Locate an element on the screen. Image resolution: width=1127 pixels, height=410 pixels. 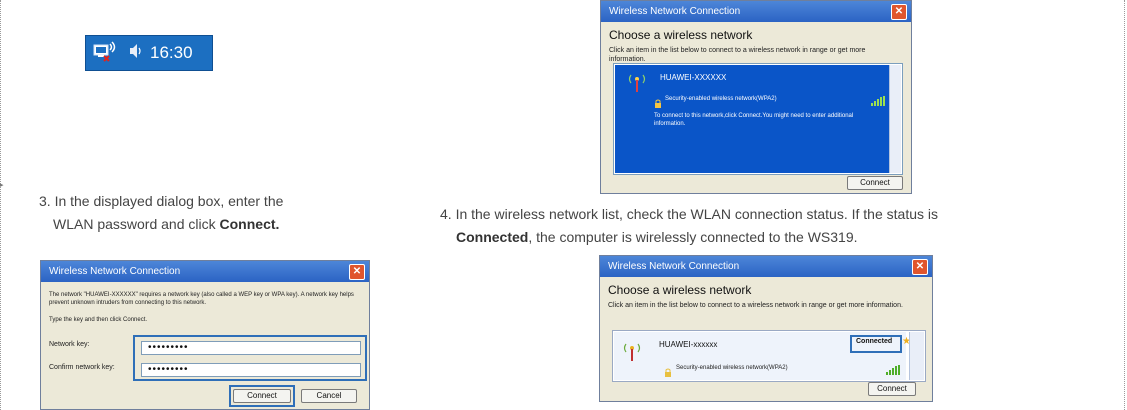
arrow-right-icon: ▸ is located at coordinates (2, 185).